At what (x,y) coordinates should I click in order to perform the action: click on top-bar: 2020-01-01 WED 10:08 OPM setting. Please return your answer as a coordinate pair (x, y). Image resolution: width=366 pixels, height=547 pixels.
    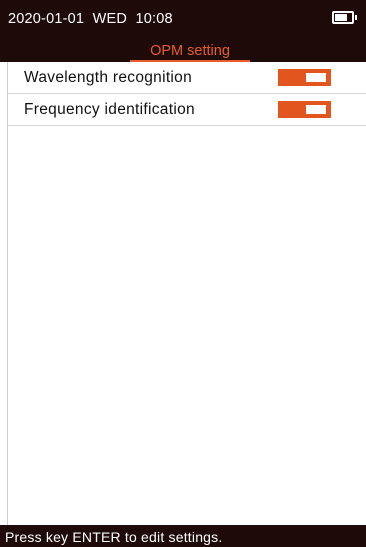
    Looking at the image, I should click on (183, 31).